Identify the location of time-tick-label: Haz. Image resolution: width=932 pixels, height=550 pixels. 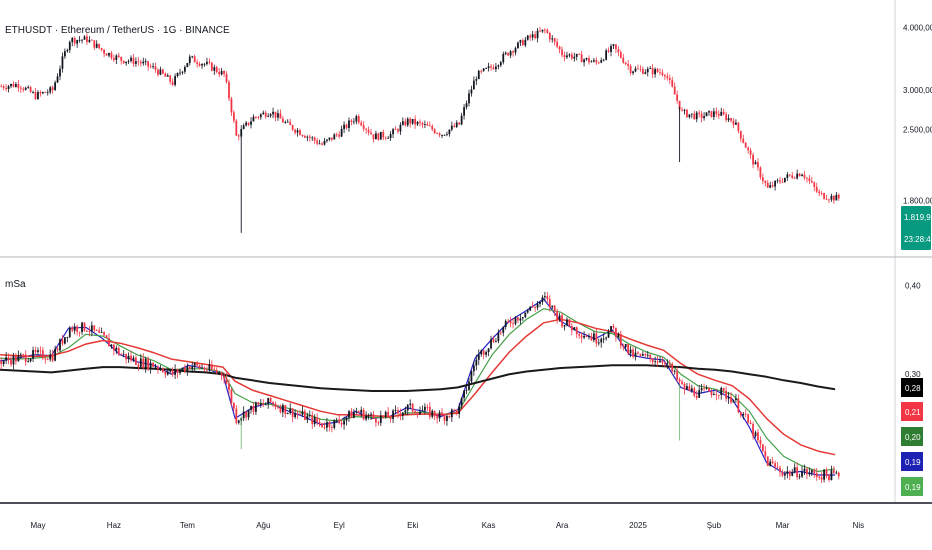
(114, 525).